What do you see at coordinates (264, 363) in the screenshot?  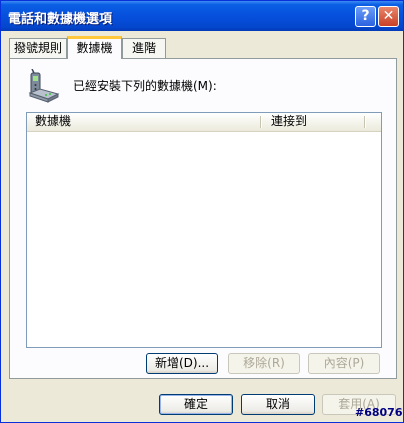 I see `remove-button: 移除(R)` at bounding box center [264, 363].